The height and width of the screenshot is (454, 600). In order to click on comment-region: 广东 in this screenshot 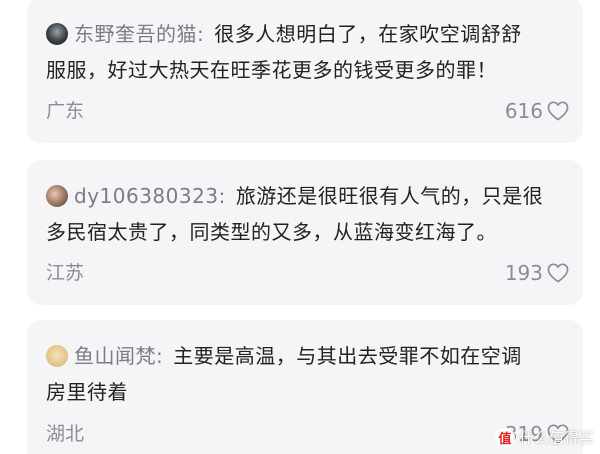, I will do `click(65, 111)`.